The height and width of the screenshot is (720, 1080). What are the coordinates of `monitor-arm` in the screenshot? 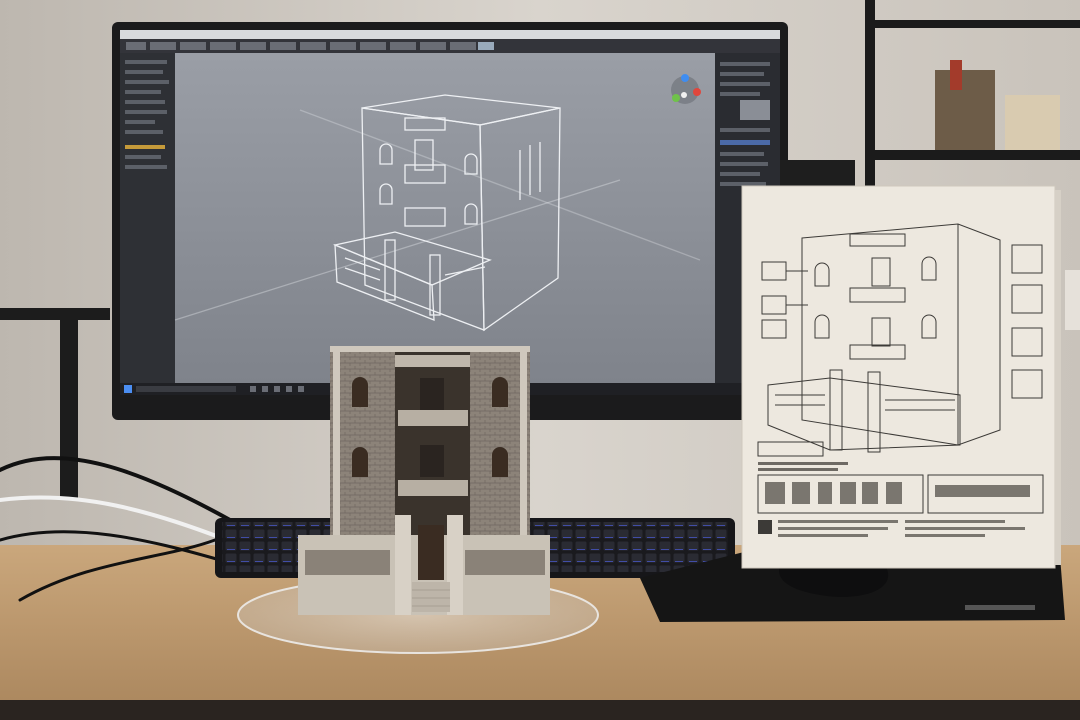 It's located at (55, 314).